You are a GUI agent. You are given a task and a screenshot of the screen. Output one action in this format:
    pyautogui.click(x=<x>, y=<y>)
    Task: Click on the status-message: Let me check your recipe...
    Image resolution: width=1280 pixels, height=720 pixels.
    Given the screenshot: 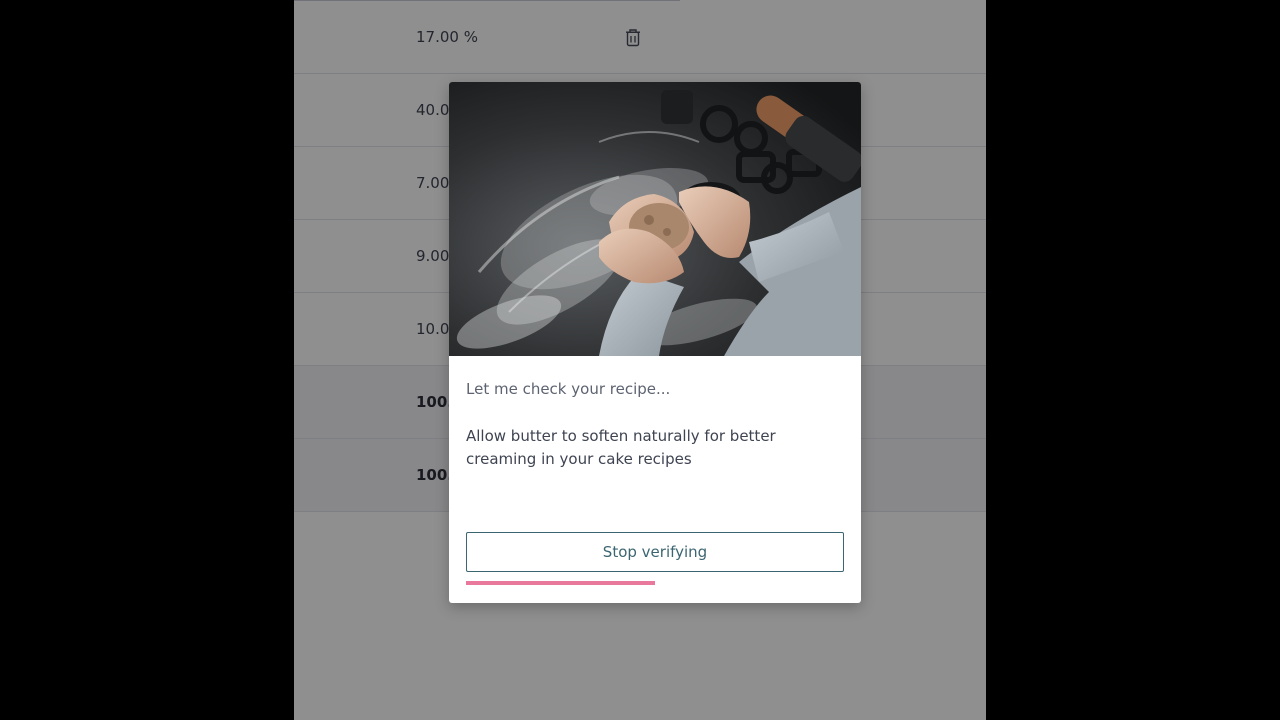 What is the action you would take?
    pyautogui.click(x=568, y=389)
    